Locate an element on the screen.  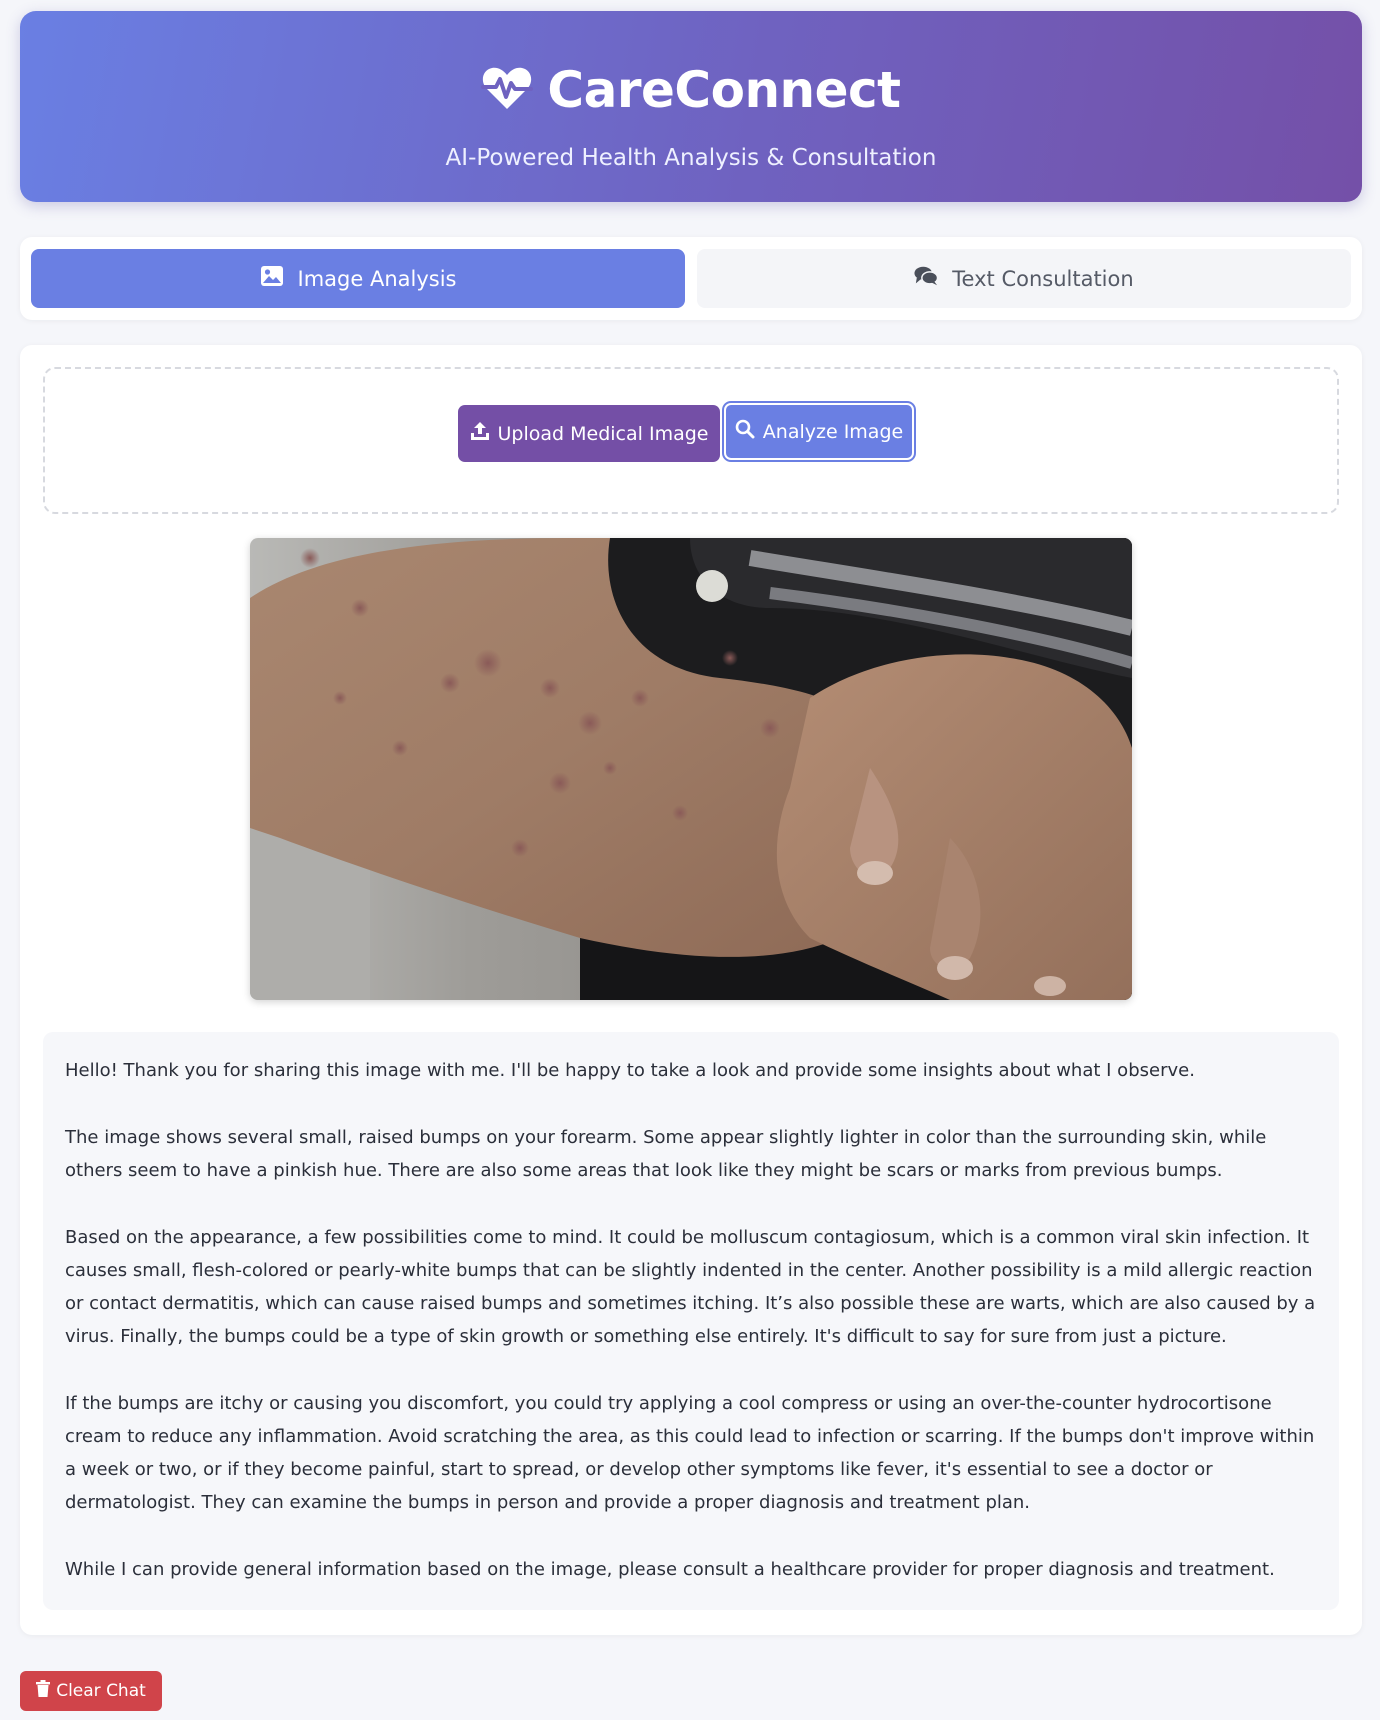
upload-dropzone: Upload Medical Image Analyze Image is located at coordinates (691, 440).